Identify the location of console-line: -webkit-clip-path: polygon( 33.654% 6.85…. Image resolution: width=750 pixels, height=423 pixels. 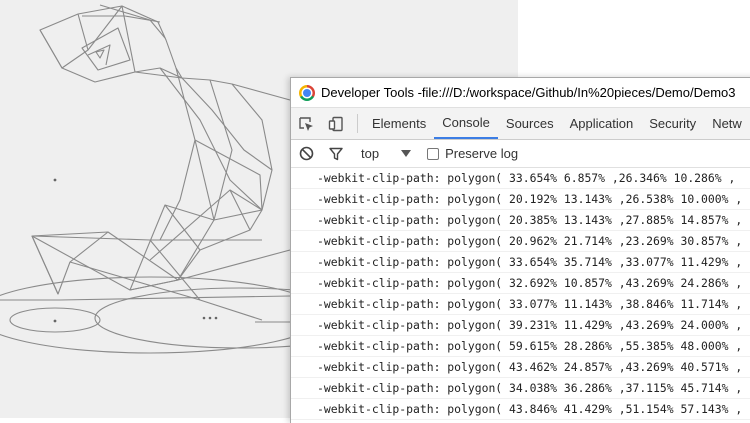
(520, 178).